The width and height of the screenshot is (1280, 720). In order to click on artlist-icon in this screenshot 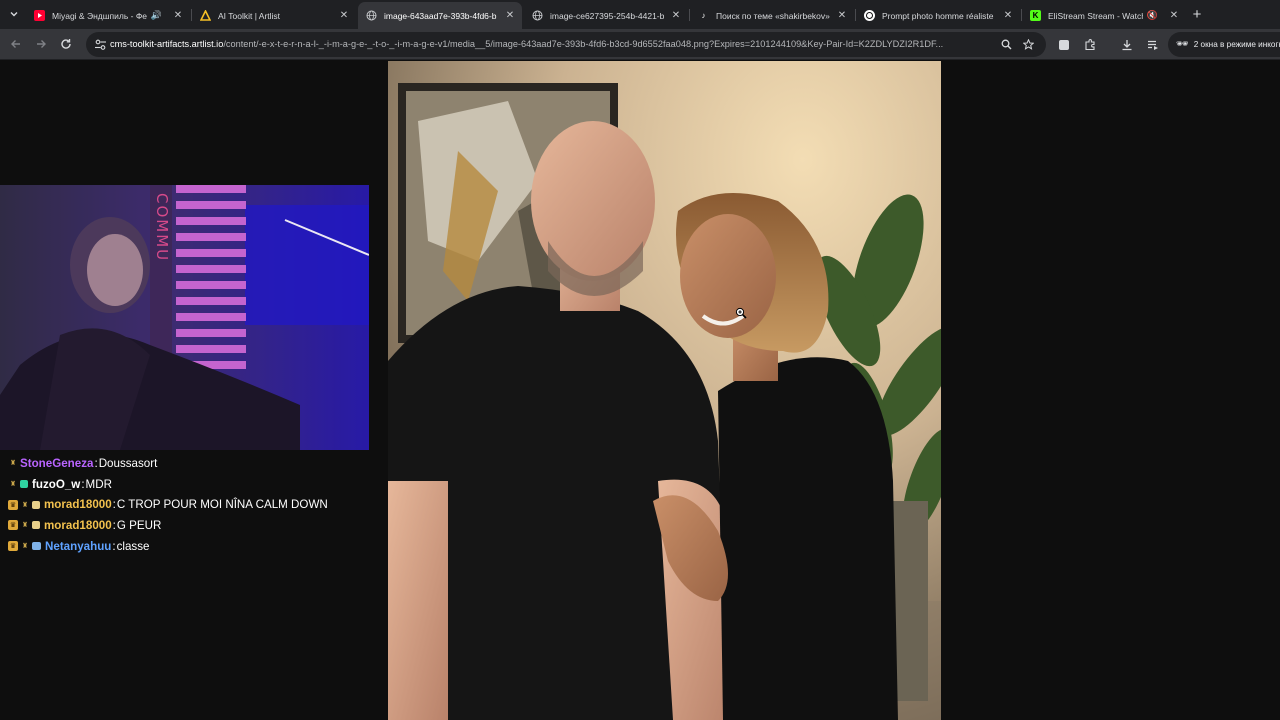, I will do `click(205, 15)`.